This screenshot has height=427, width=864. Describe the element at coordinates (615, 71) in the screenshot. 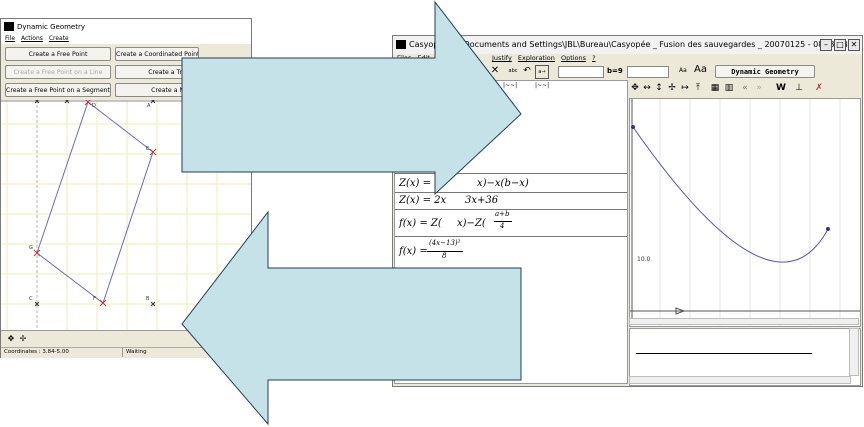

I see `param-b-label: b=9` at that location.